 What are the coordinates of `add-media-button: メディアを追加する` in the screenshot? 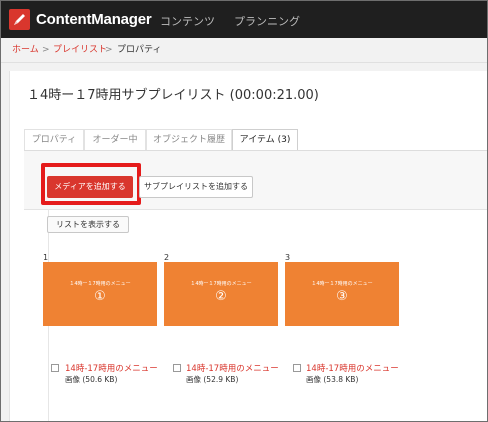 It's located at (90, 187).